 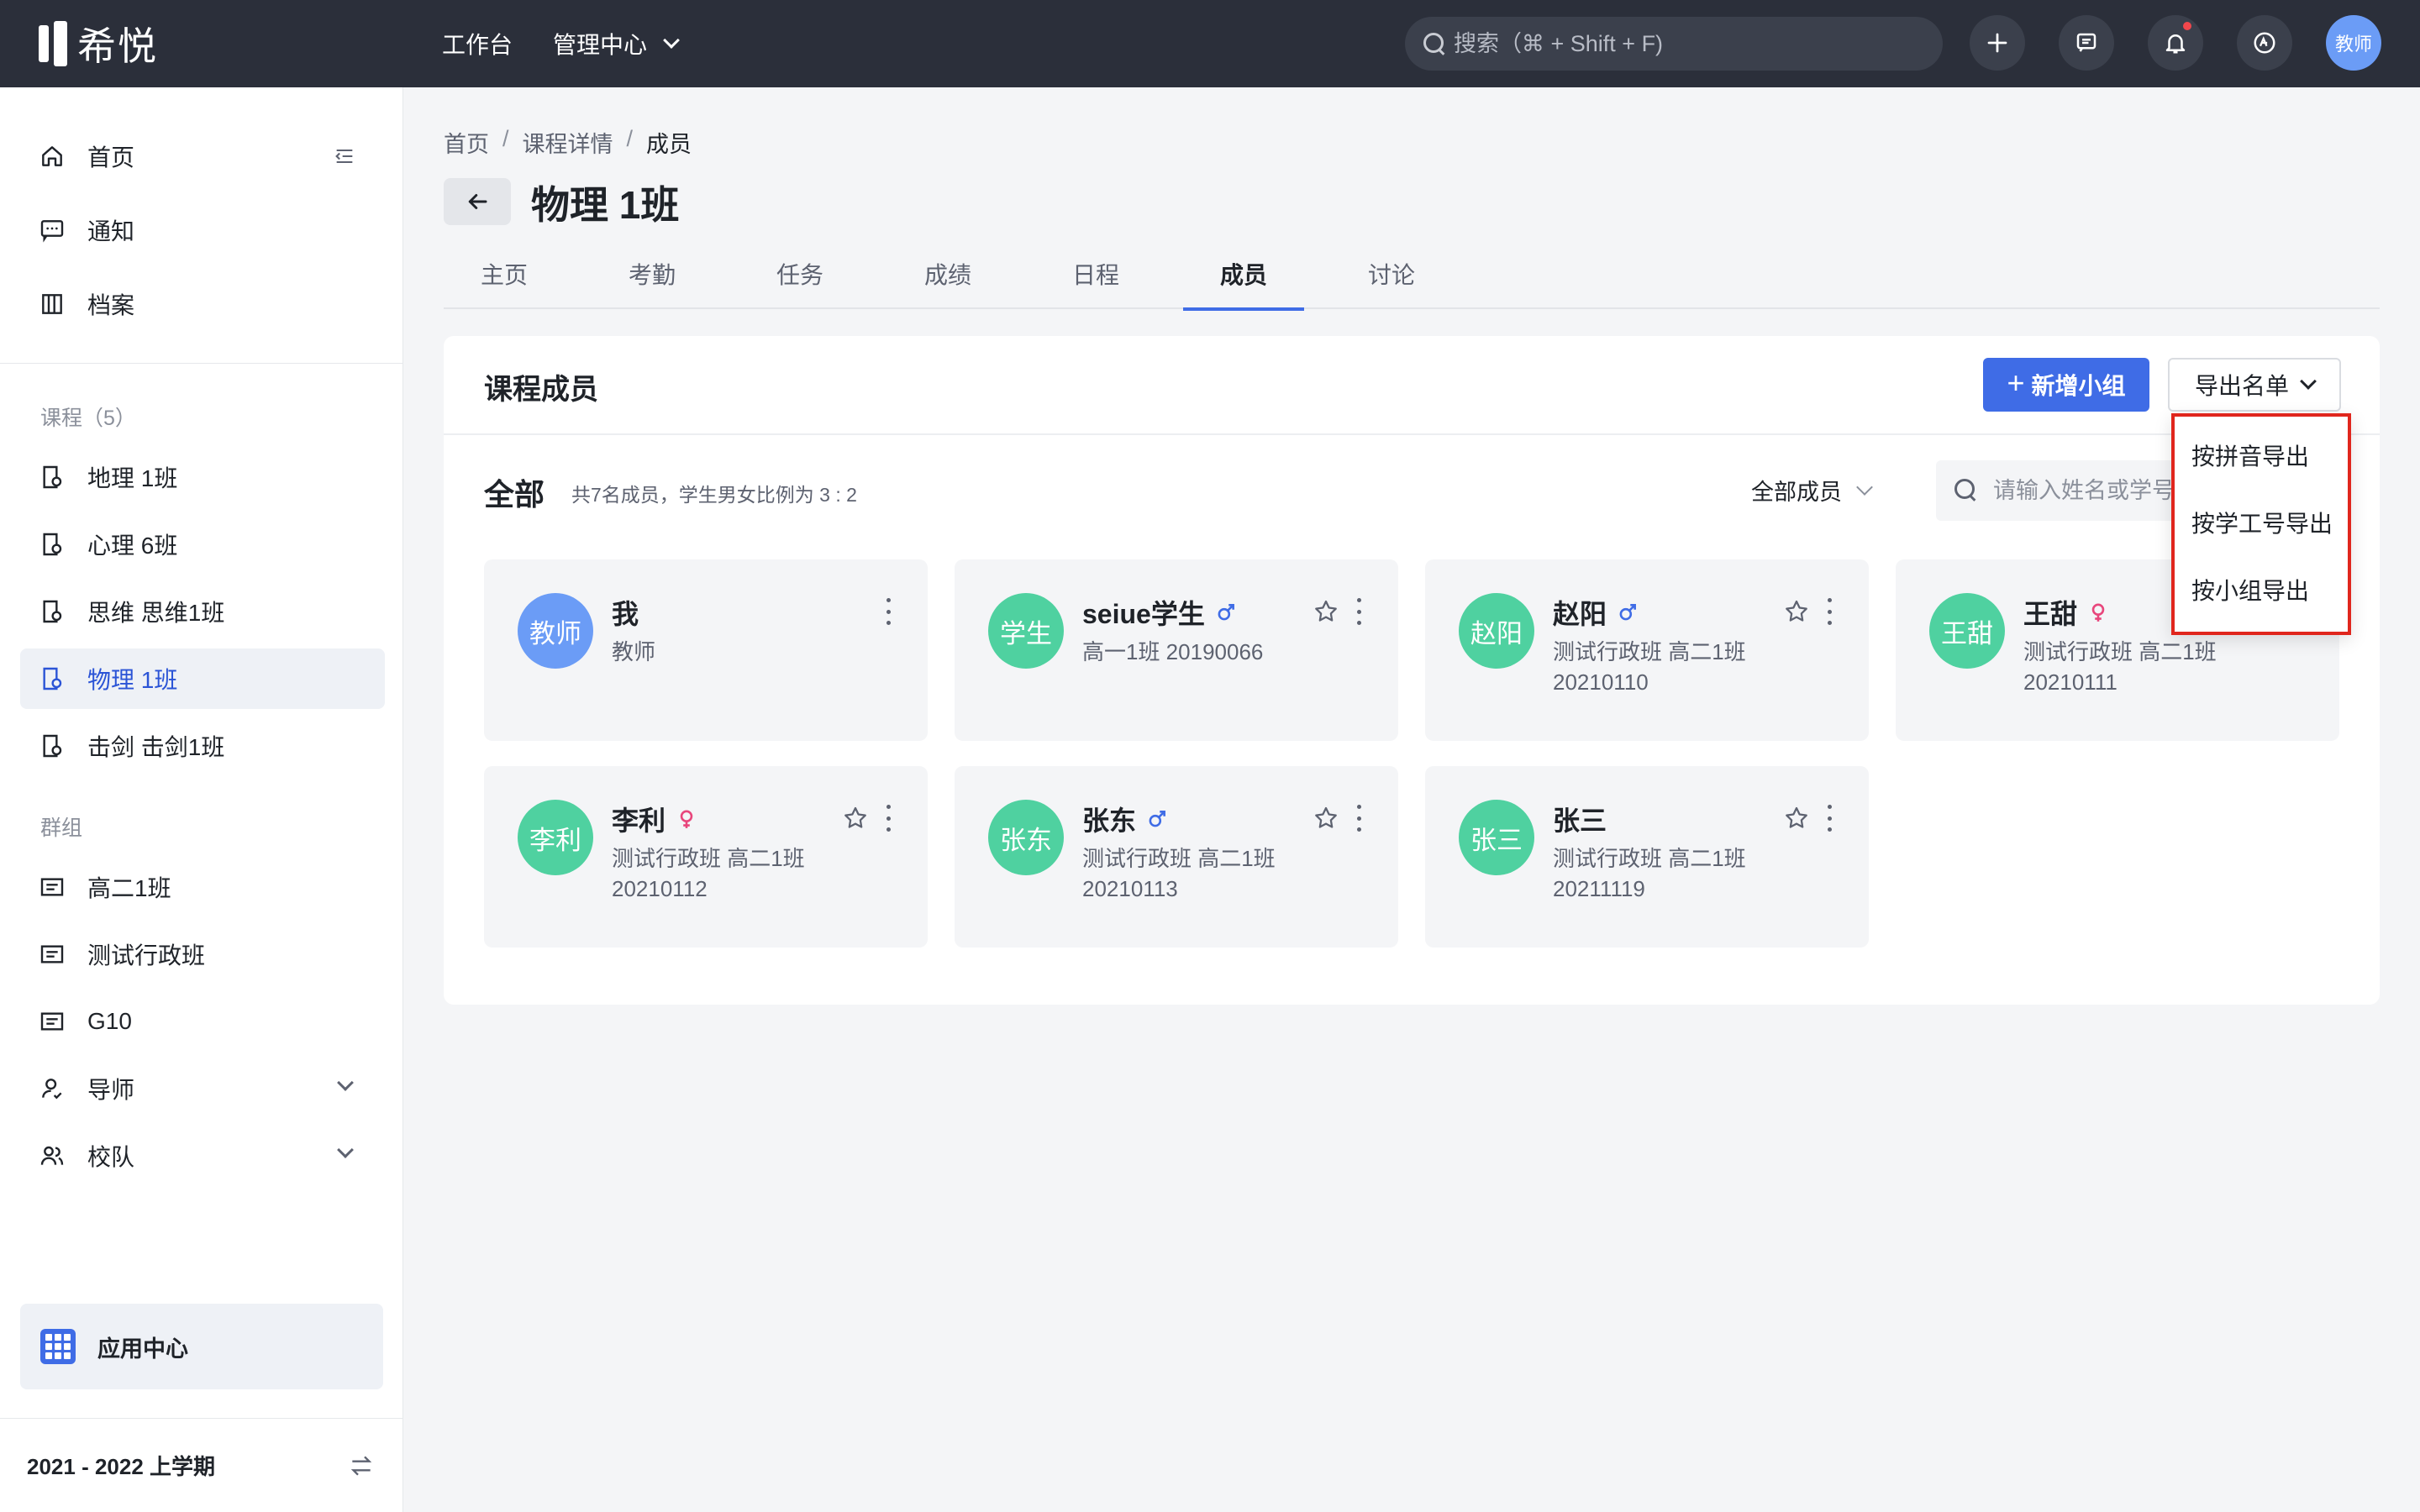 What do you see at coordinates (2070, 682) in the screenshot?
I see `member-id: 20210111` at bounding box center [2070, 682].